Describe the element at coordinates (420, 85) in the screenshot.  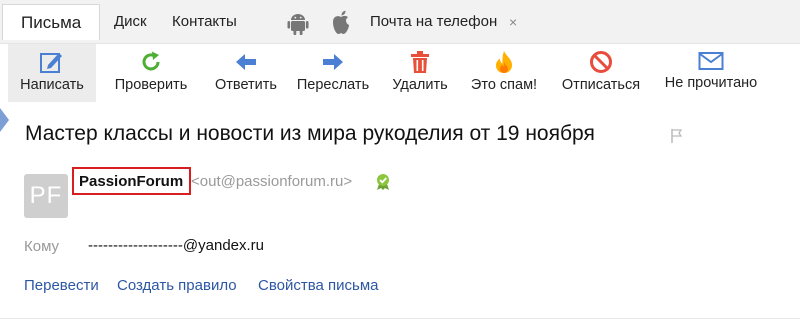
I see `delete-label: Удалить` at that location.